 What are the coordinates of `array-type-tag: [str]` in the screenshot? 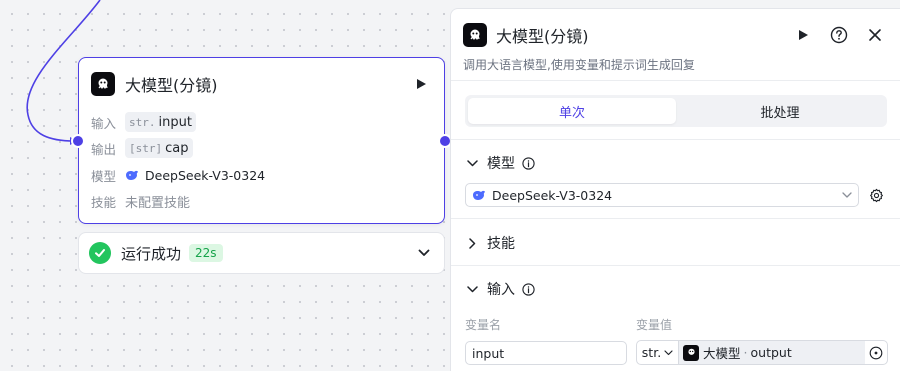 It's located at (146, 148).